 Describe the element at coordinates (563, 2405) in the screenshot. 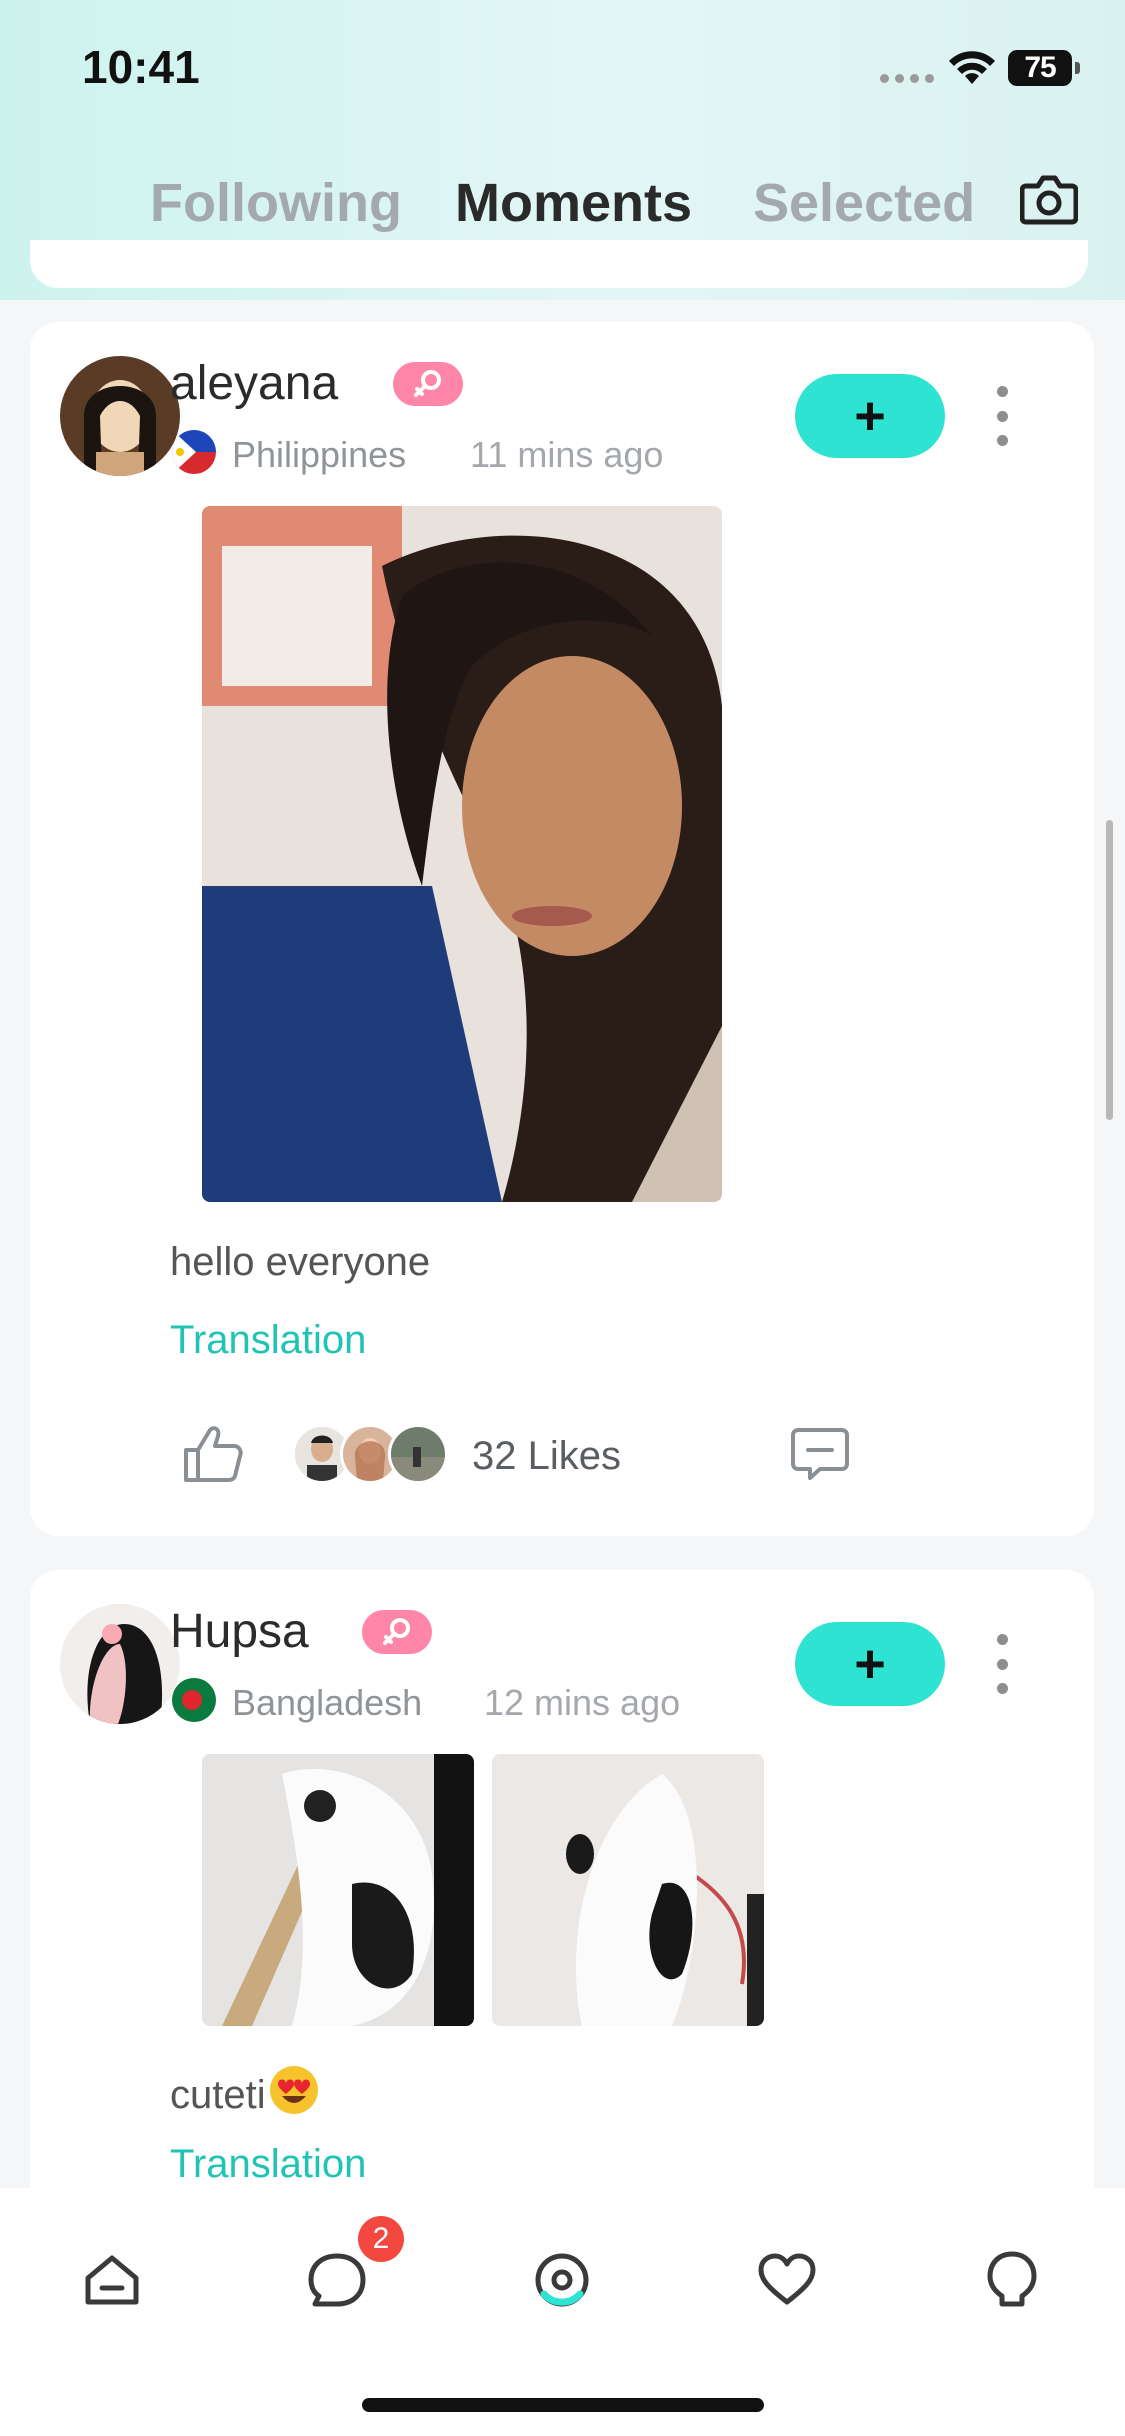

I see `home-indicator` at that location.